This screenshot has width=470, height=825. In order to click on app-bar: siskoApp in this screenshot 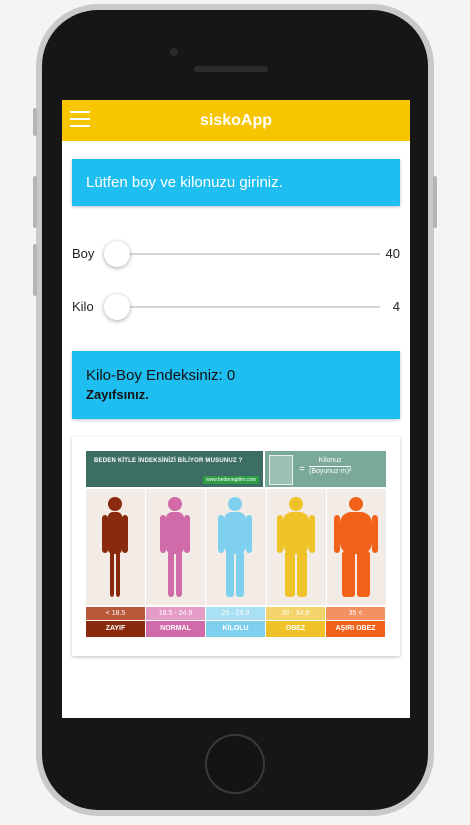, I will do `click(236, 120)`.